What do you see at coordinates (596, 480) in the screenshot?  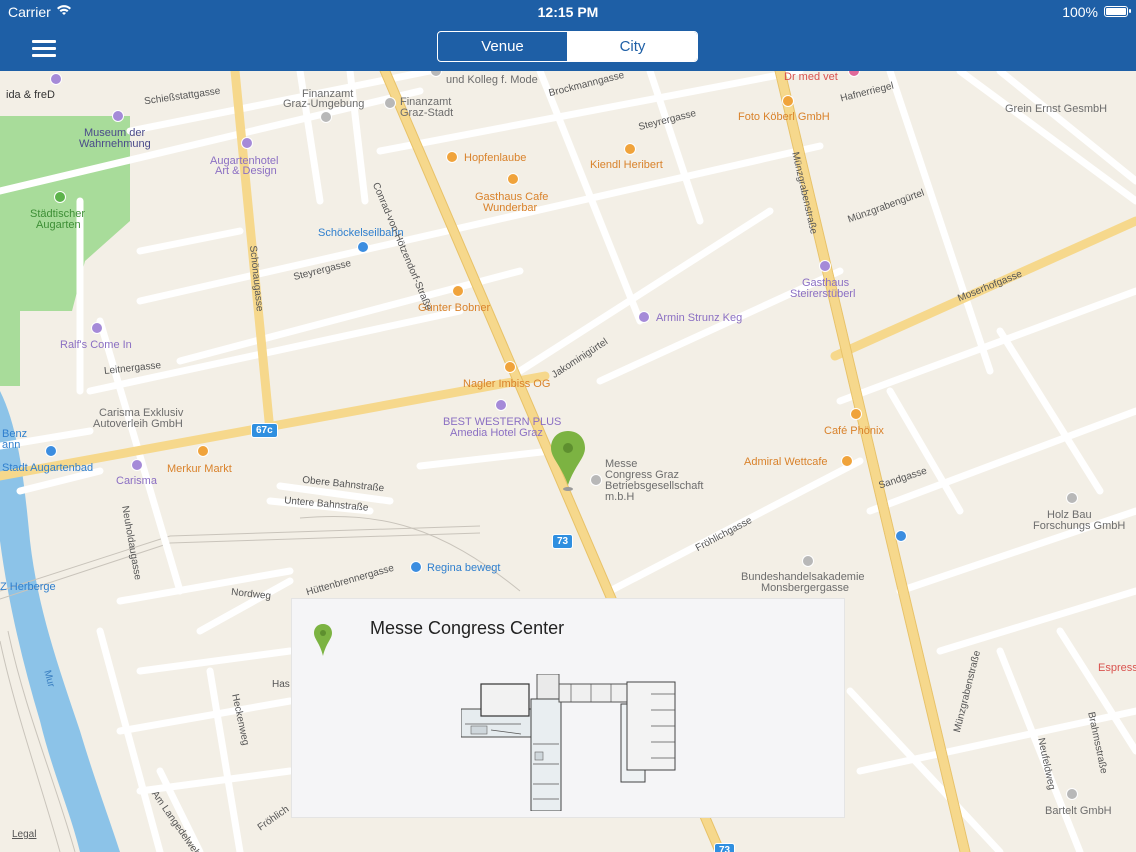 I see `venue-poi-icon` at bounding box center [596, 480].